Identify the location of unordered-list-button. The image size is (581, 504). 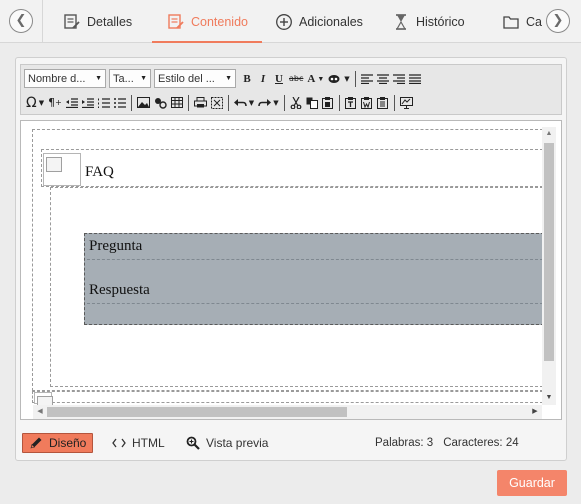
(120, 102).